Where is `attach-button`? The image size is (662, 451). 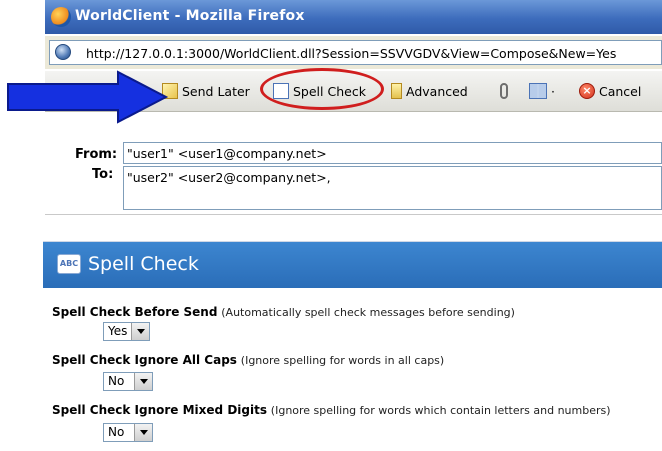
attach-button is located at coordinates (504, 91).